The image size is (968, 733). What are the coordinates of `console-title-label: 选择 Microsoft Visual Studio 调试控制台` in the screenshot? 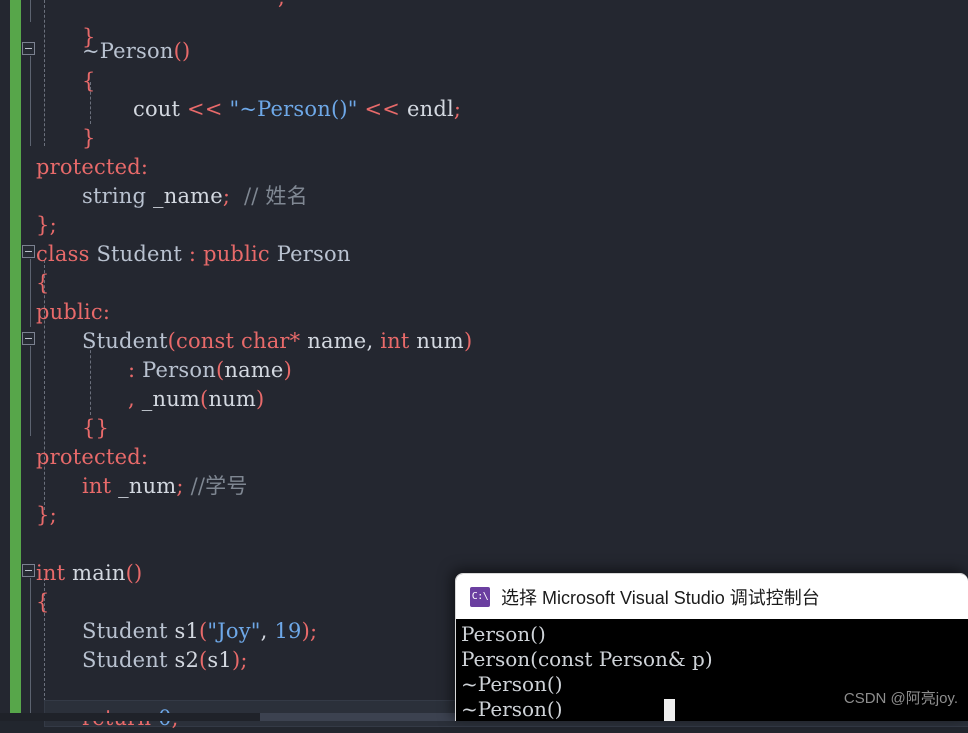 It's located at (660, 597).